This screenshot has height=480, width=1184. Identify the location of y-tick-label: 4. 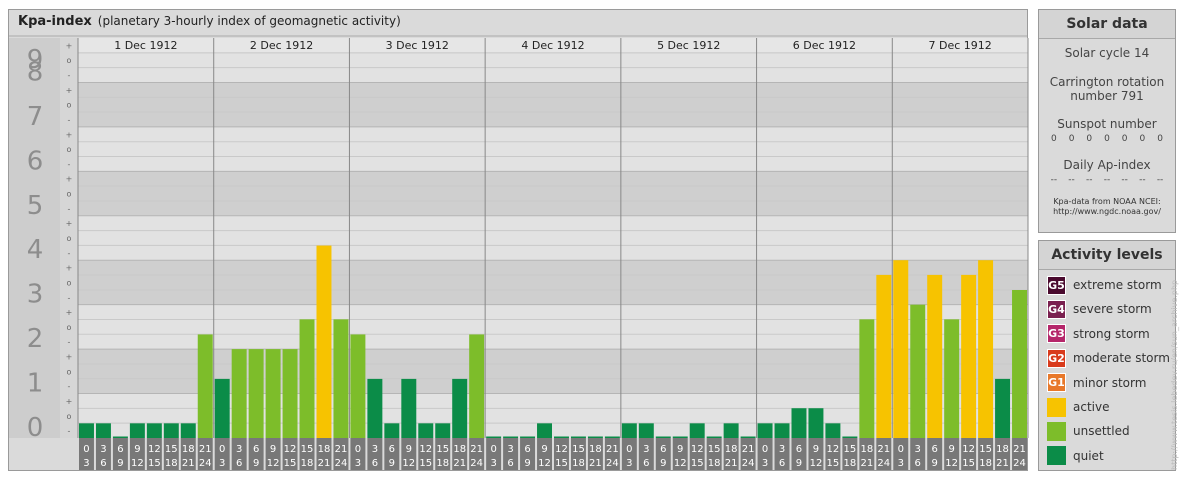
(35, 250).